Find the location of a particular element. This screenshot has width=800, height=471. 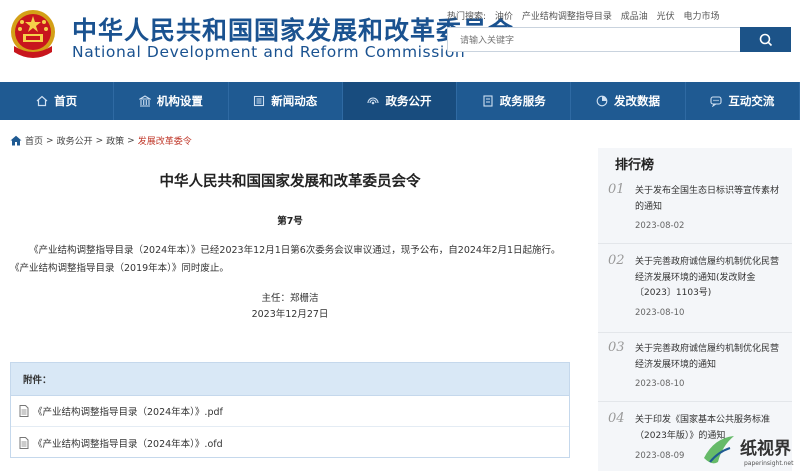

article-signer: 主任：郑栅洁 is located at coordinates (290, 298).